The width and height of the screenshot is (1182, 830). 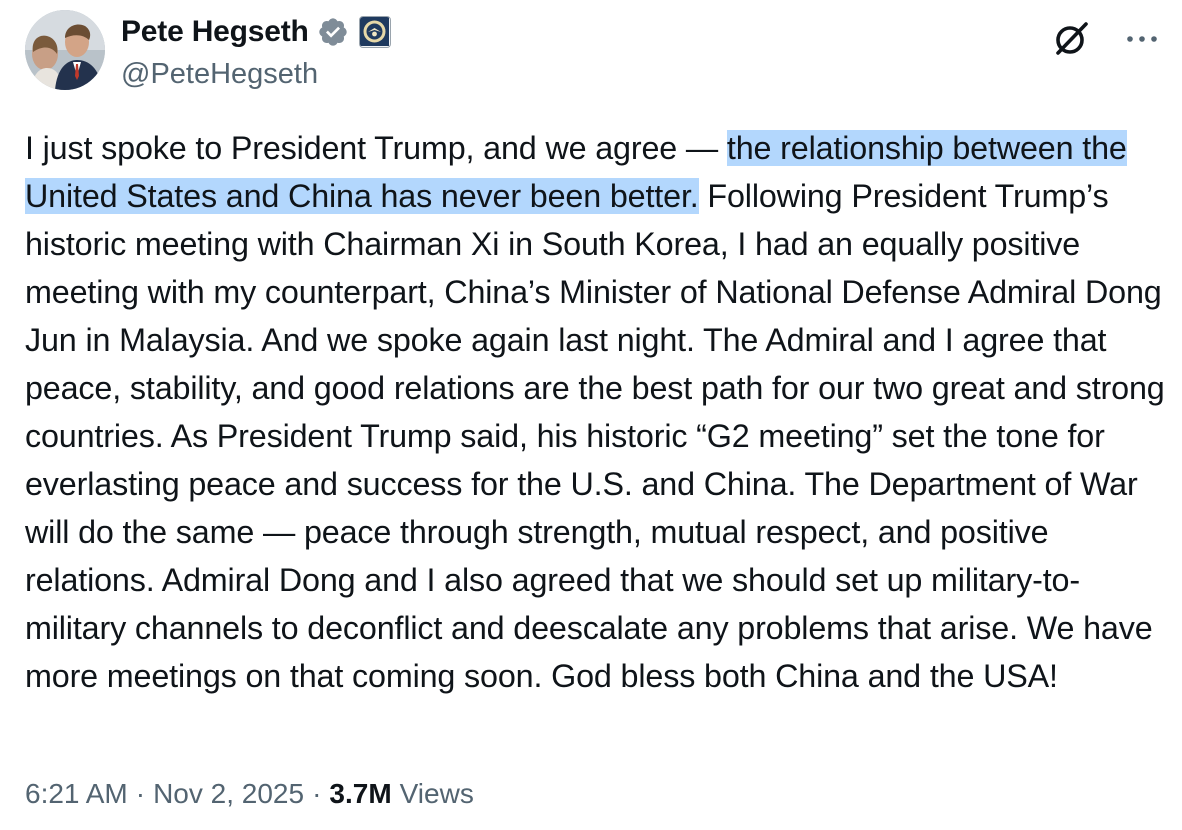 What do you see at coordinates (228, 794) in the screenshot?
I see `tweet-date: Nov 2, 2025` at bounding box center [228, 794].